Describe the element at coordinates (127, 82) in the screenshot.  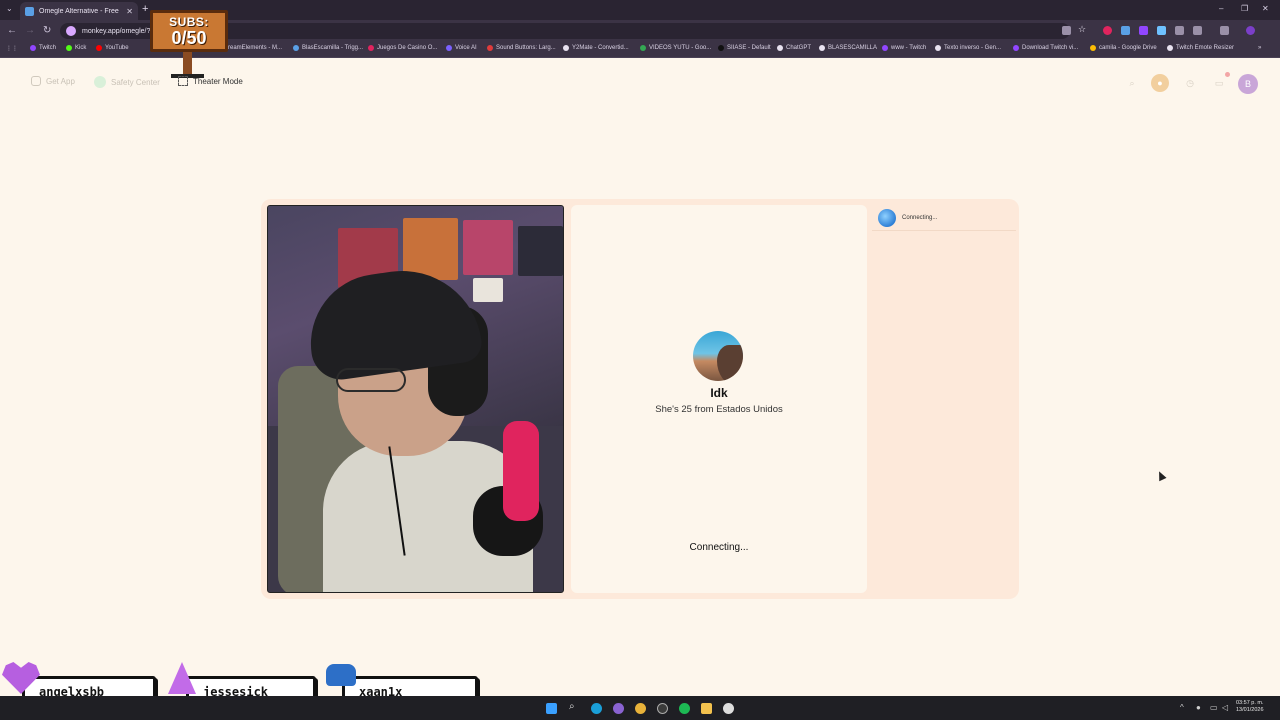
I see `safety-center-link: Safety Center` at that location.